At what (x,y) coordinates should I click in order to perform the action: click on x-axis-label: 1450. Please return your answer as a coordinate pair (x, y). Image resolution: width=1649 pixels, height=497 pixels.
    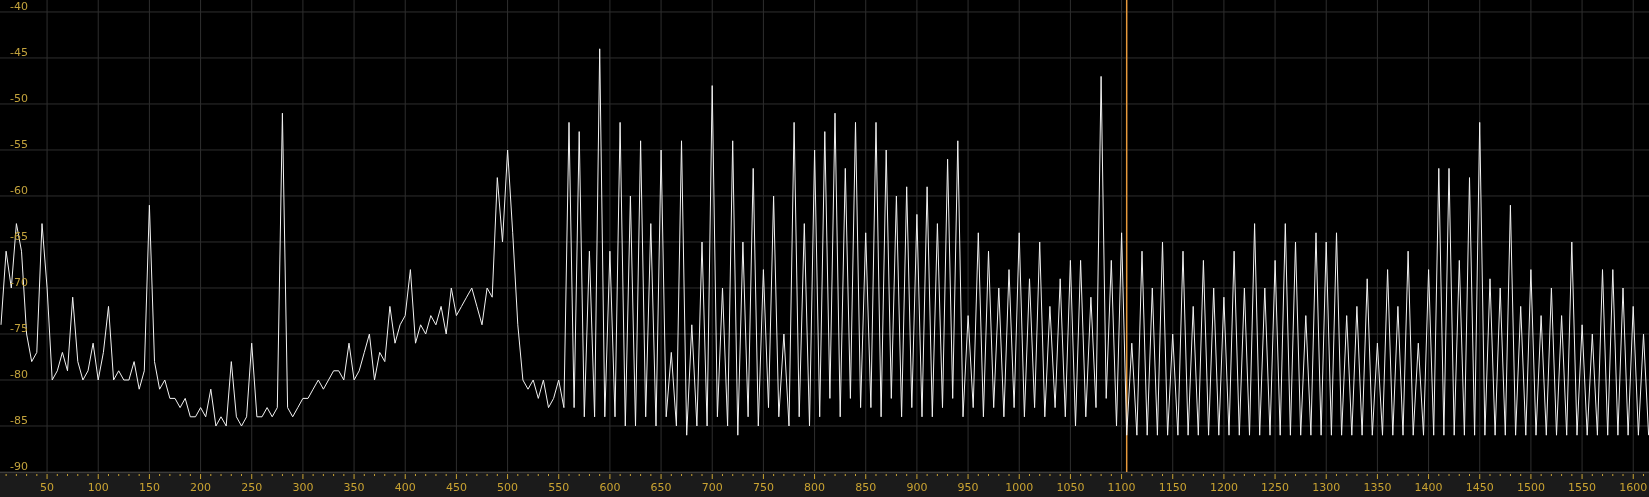
    Looking at the image, I should click on (1479, 487).